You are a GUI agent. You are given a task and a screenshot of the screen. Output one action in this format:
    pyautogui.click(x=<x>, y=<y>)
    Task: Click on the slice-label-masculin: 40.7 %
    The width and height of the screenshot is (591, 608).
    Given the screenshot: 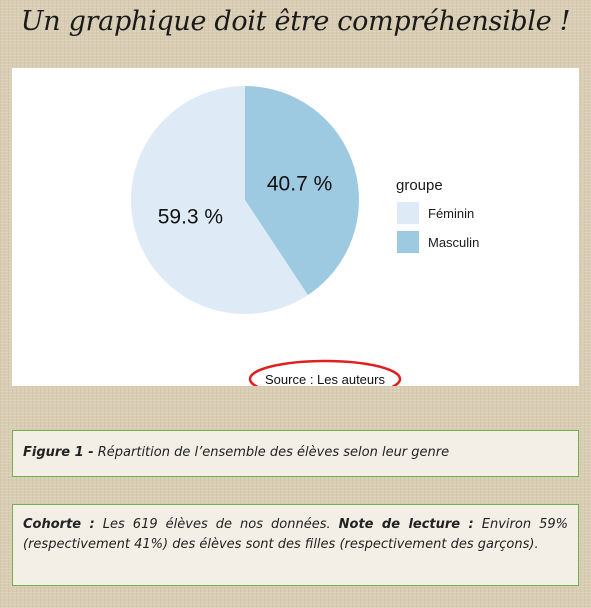 What is the action you would take?
    pyautogui.click(x=299, y=184)
    